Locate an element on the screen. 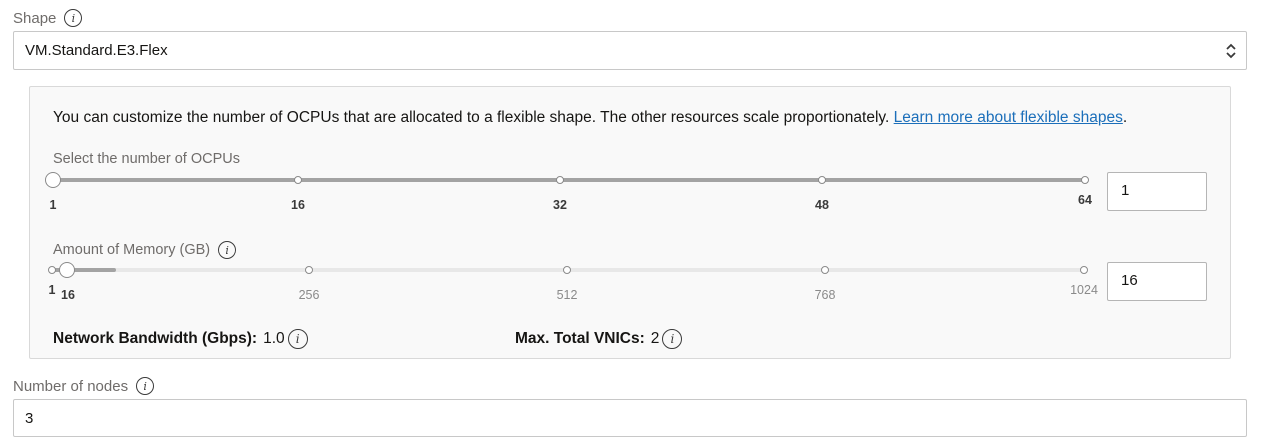 The height and width of the screenshot is (448, 1264). max-vnics-value: 2 is located at coordinates (655, 338).